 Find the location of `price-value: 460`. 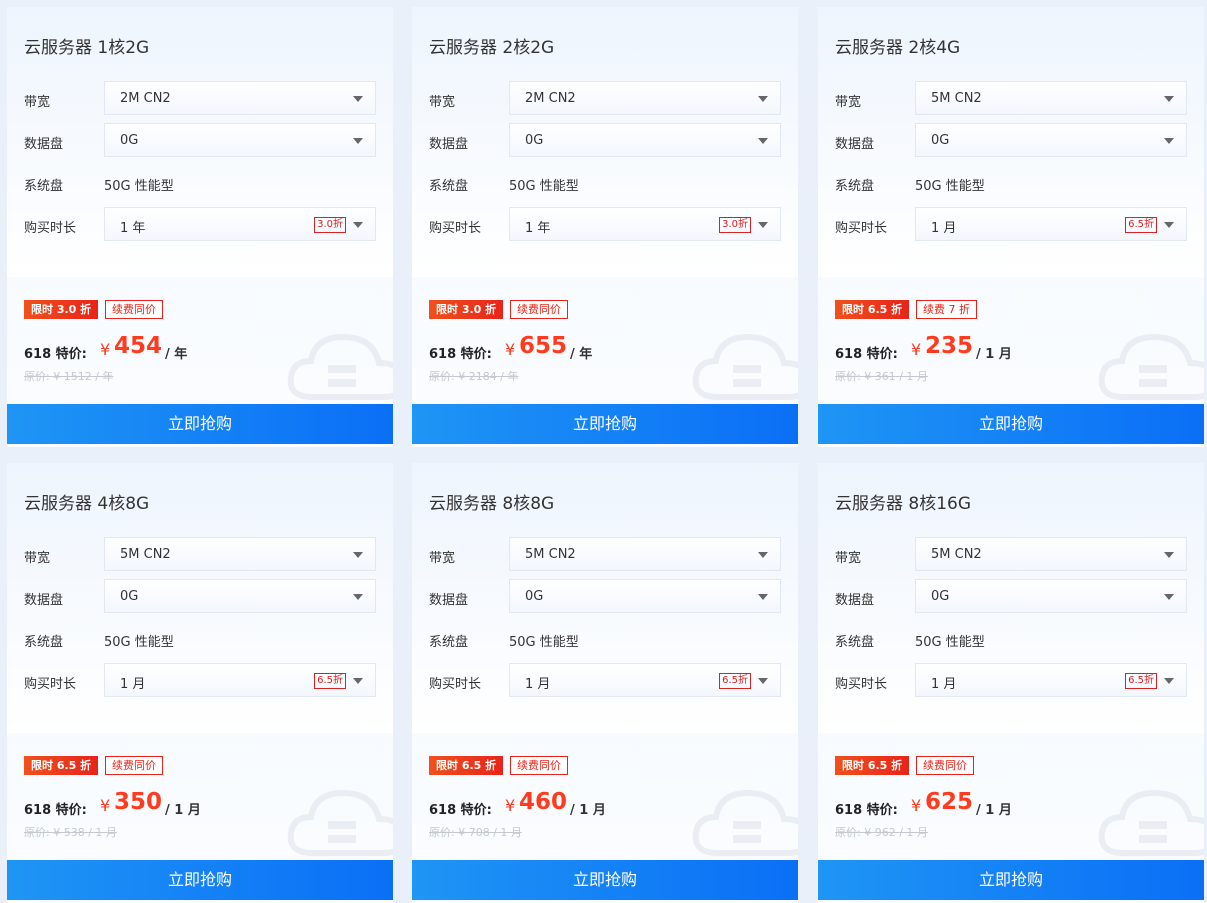

price-value: 460 is located at coordinates (543, 802).